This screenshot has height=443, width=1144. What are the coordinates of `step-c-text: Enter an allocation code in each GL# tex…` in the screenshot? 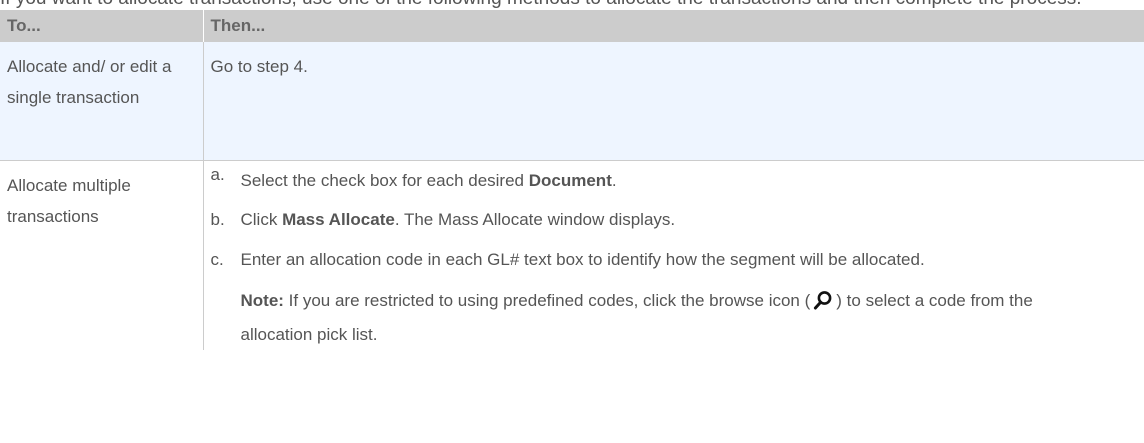 It's located at (582, 259).